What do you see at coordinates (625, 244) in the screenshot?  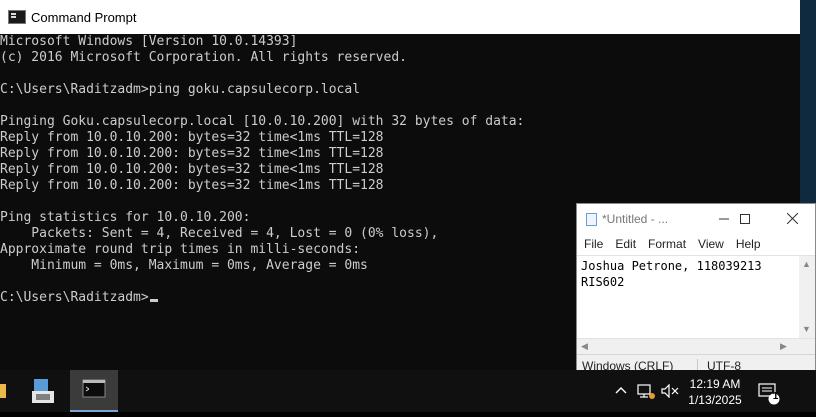 I see `menu-edit: Edit` at bounding box center [625, 244].